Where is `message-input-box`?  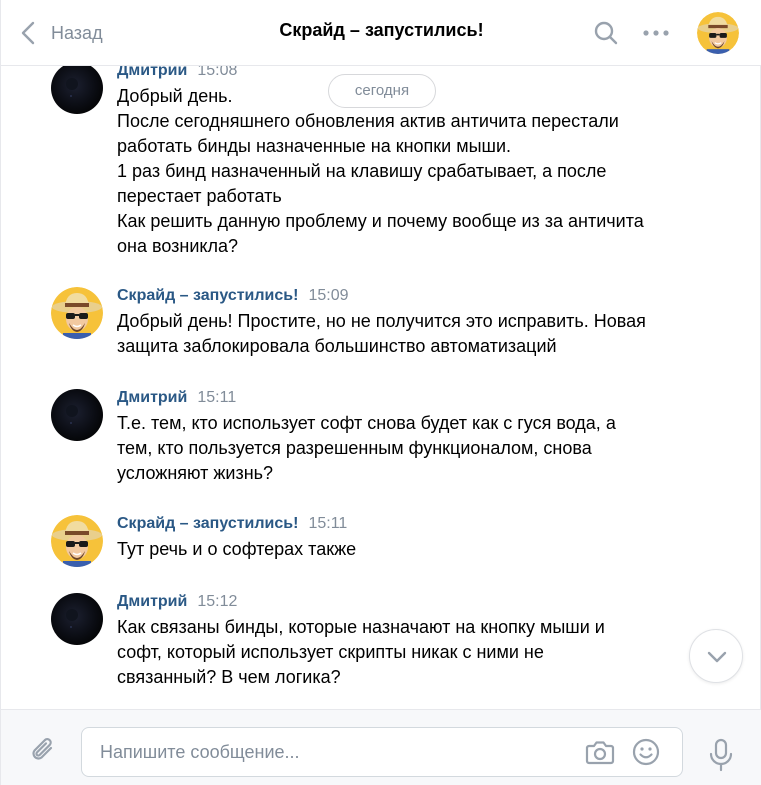 message-input-box is located at coordinates (382, 752).